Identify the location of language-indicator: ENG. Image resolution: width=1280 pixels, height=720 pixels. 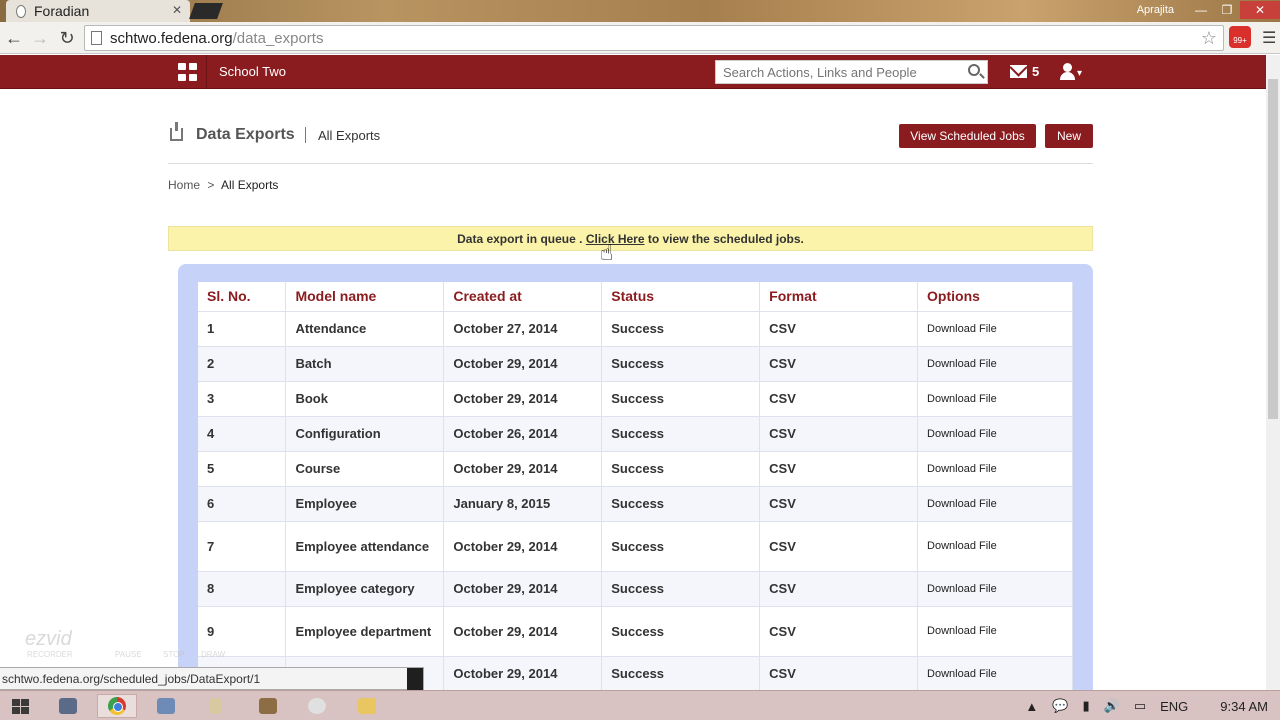
(1174, 706).